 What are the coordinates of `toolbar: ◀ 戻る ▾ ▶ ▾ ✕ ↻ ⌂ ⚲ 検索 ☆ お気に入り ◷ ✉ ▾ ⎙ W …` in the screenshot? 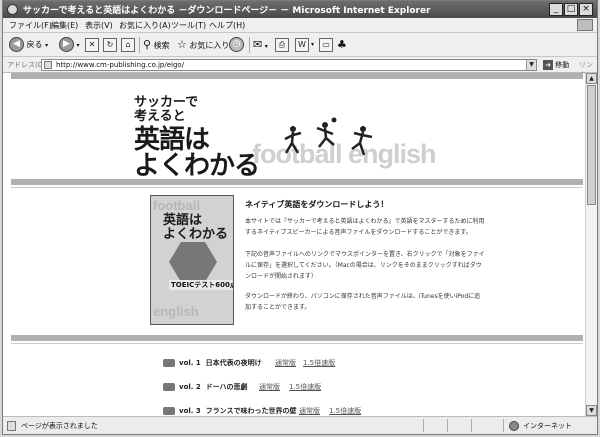 It's located at (300, 45).